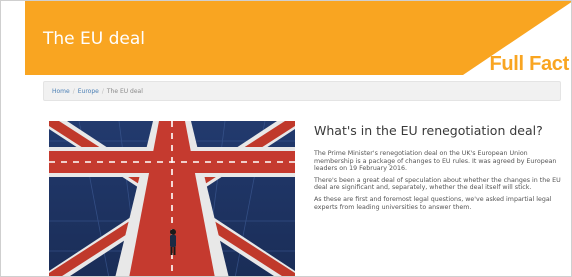  Describe the element at coordinates (61, 91) in the screenshot. I see `breadcrumb-home-link: Home` at that location.